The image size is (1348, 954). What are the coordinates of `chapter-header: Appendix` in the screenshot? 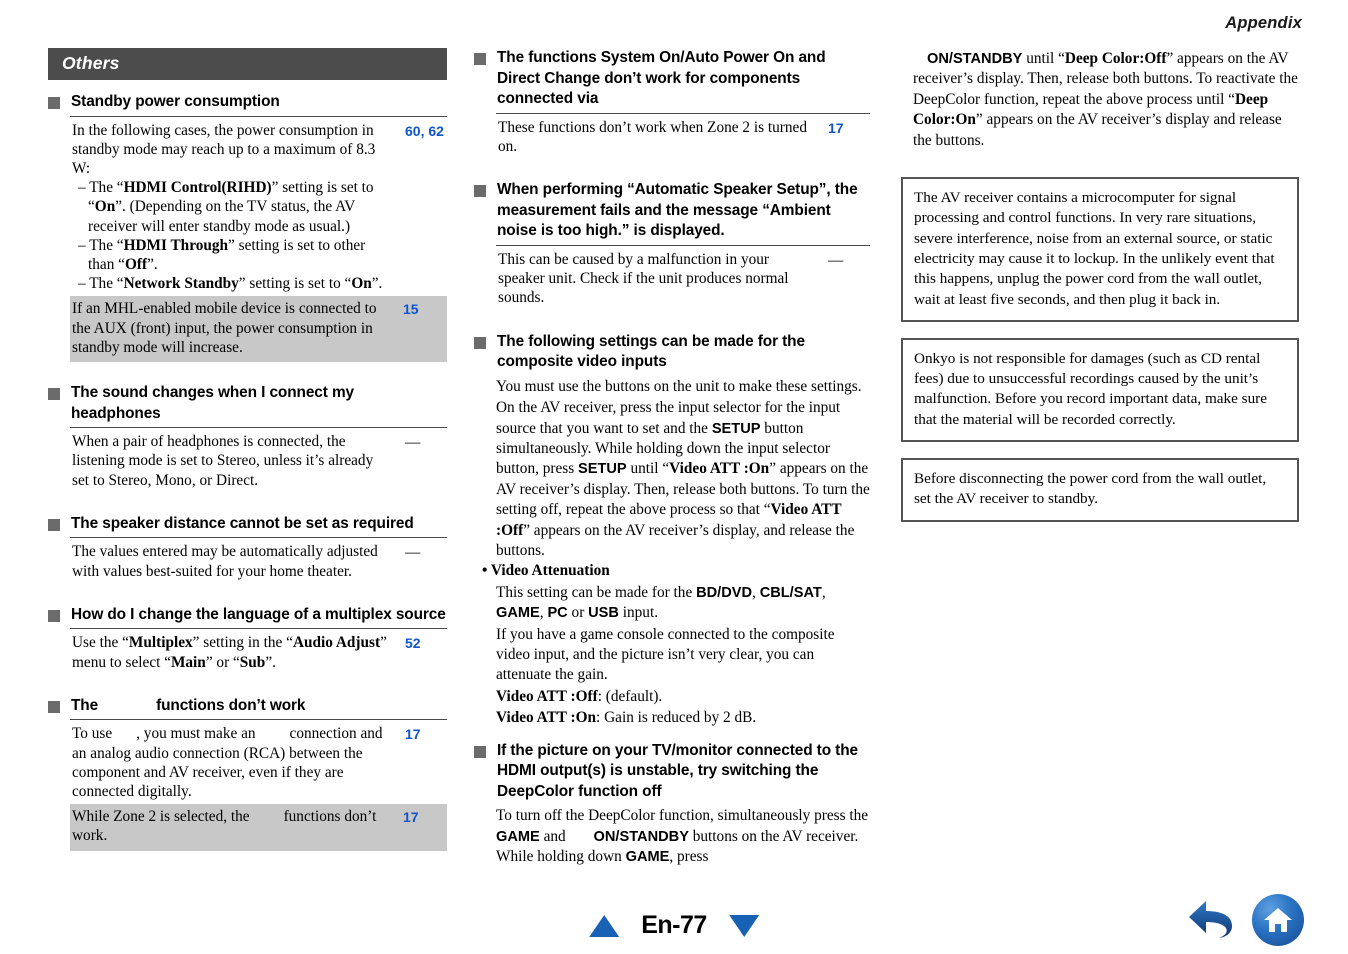 It's located at (1263, 23).